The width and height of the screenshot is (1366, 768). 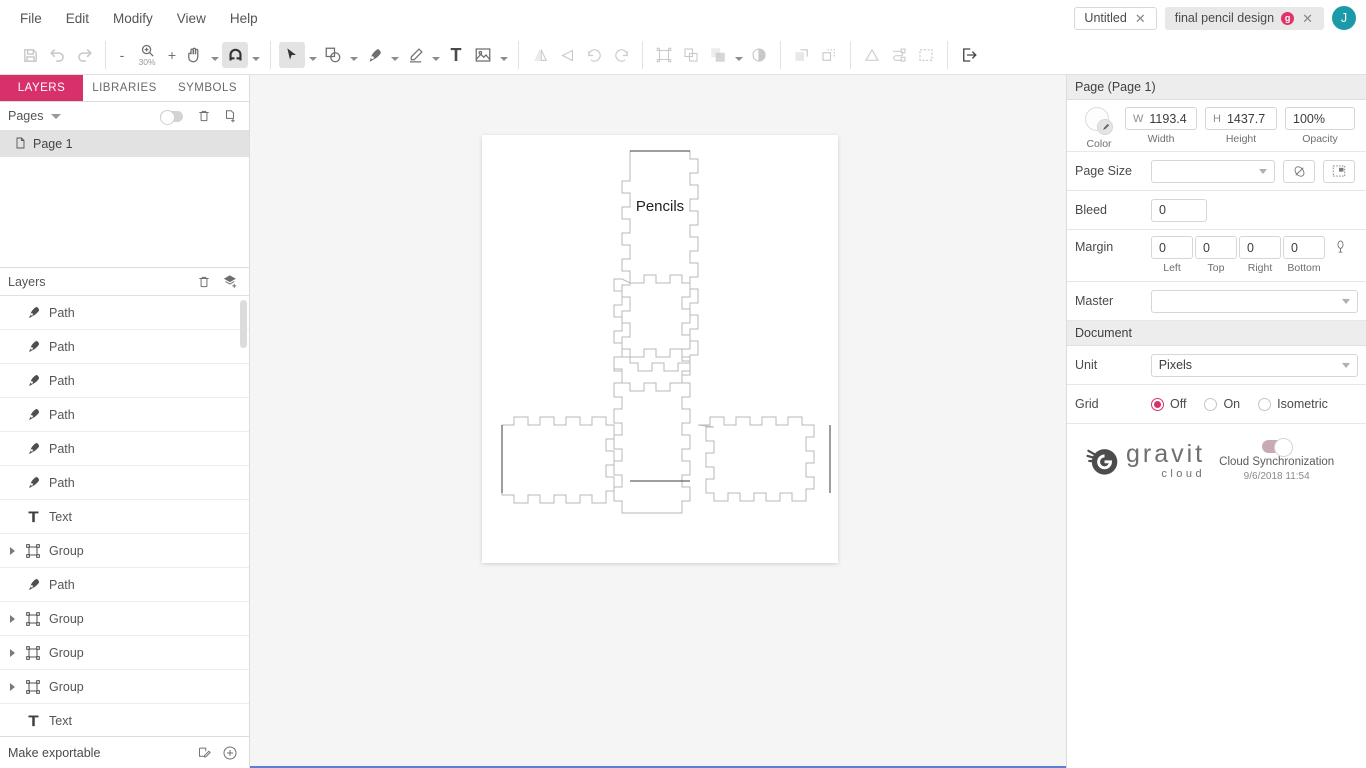 I want to click on save-icon, so click(x=30, y=55).